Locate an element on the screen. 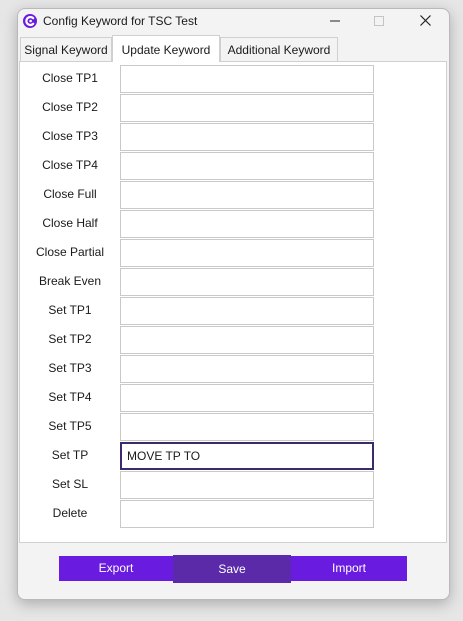 Image resolution: width=463 pixels, height=621 pixels. field-row-close-tp2: Close TP2 is located at coordinates (233, 107).